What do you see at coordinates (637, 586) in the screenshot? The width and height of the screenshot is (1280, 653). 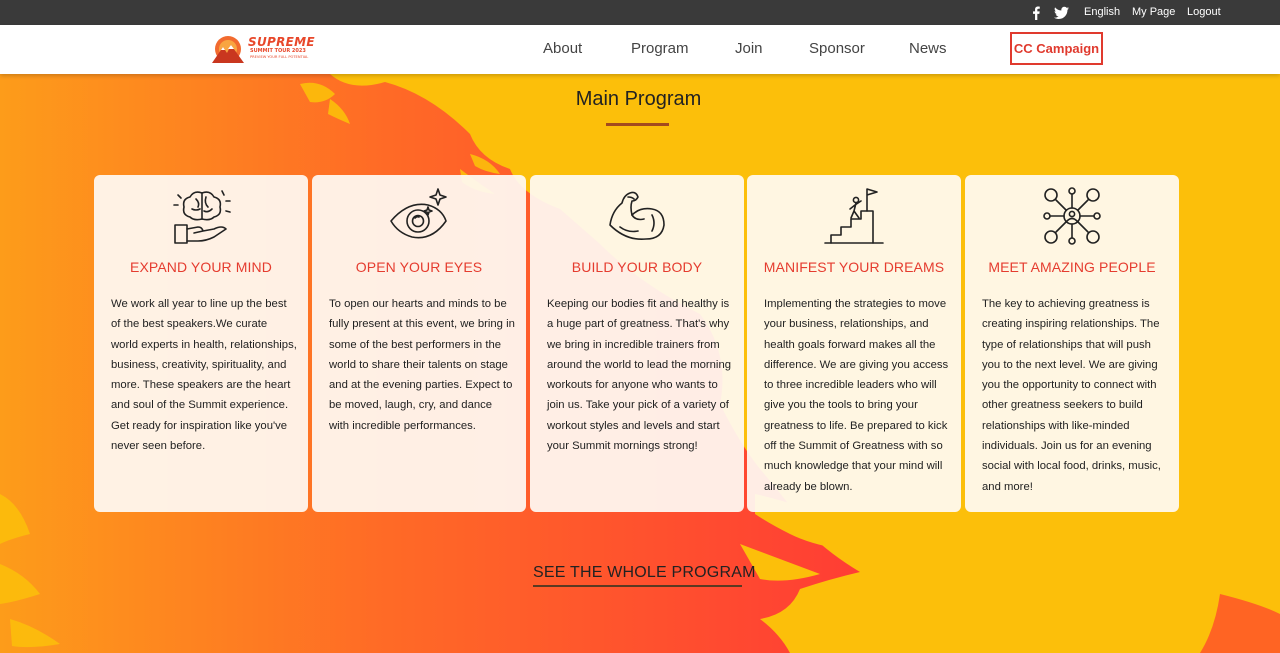 I see `see-whole-program-underline` at bounding box center [637, 586].